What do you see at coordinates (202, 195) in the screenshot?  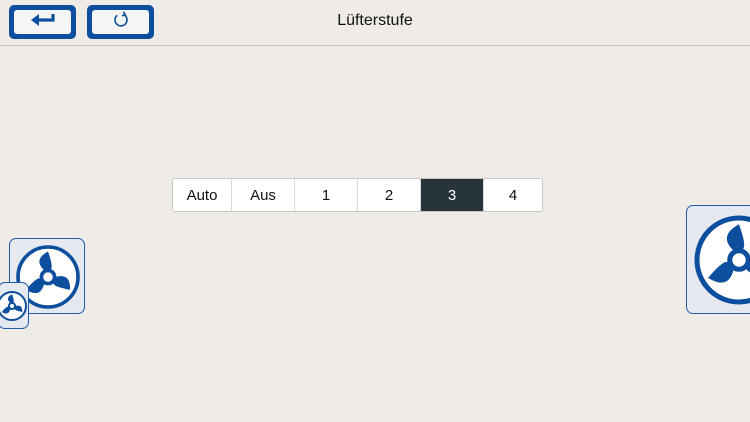 I see `fan-level-option-auto: Auto` at bounding box center [202, 195].